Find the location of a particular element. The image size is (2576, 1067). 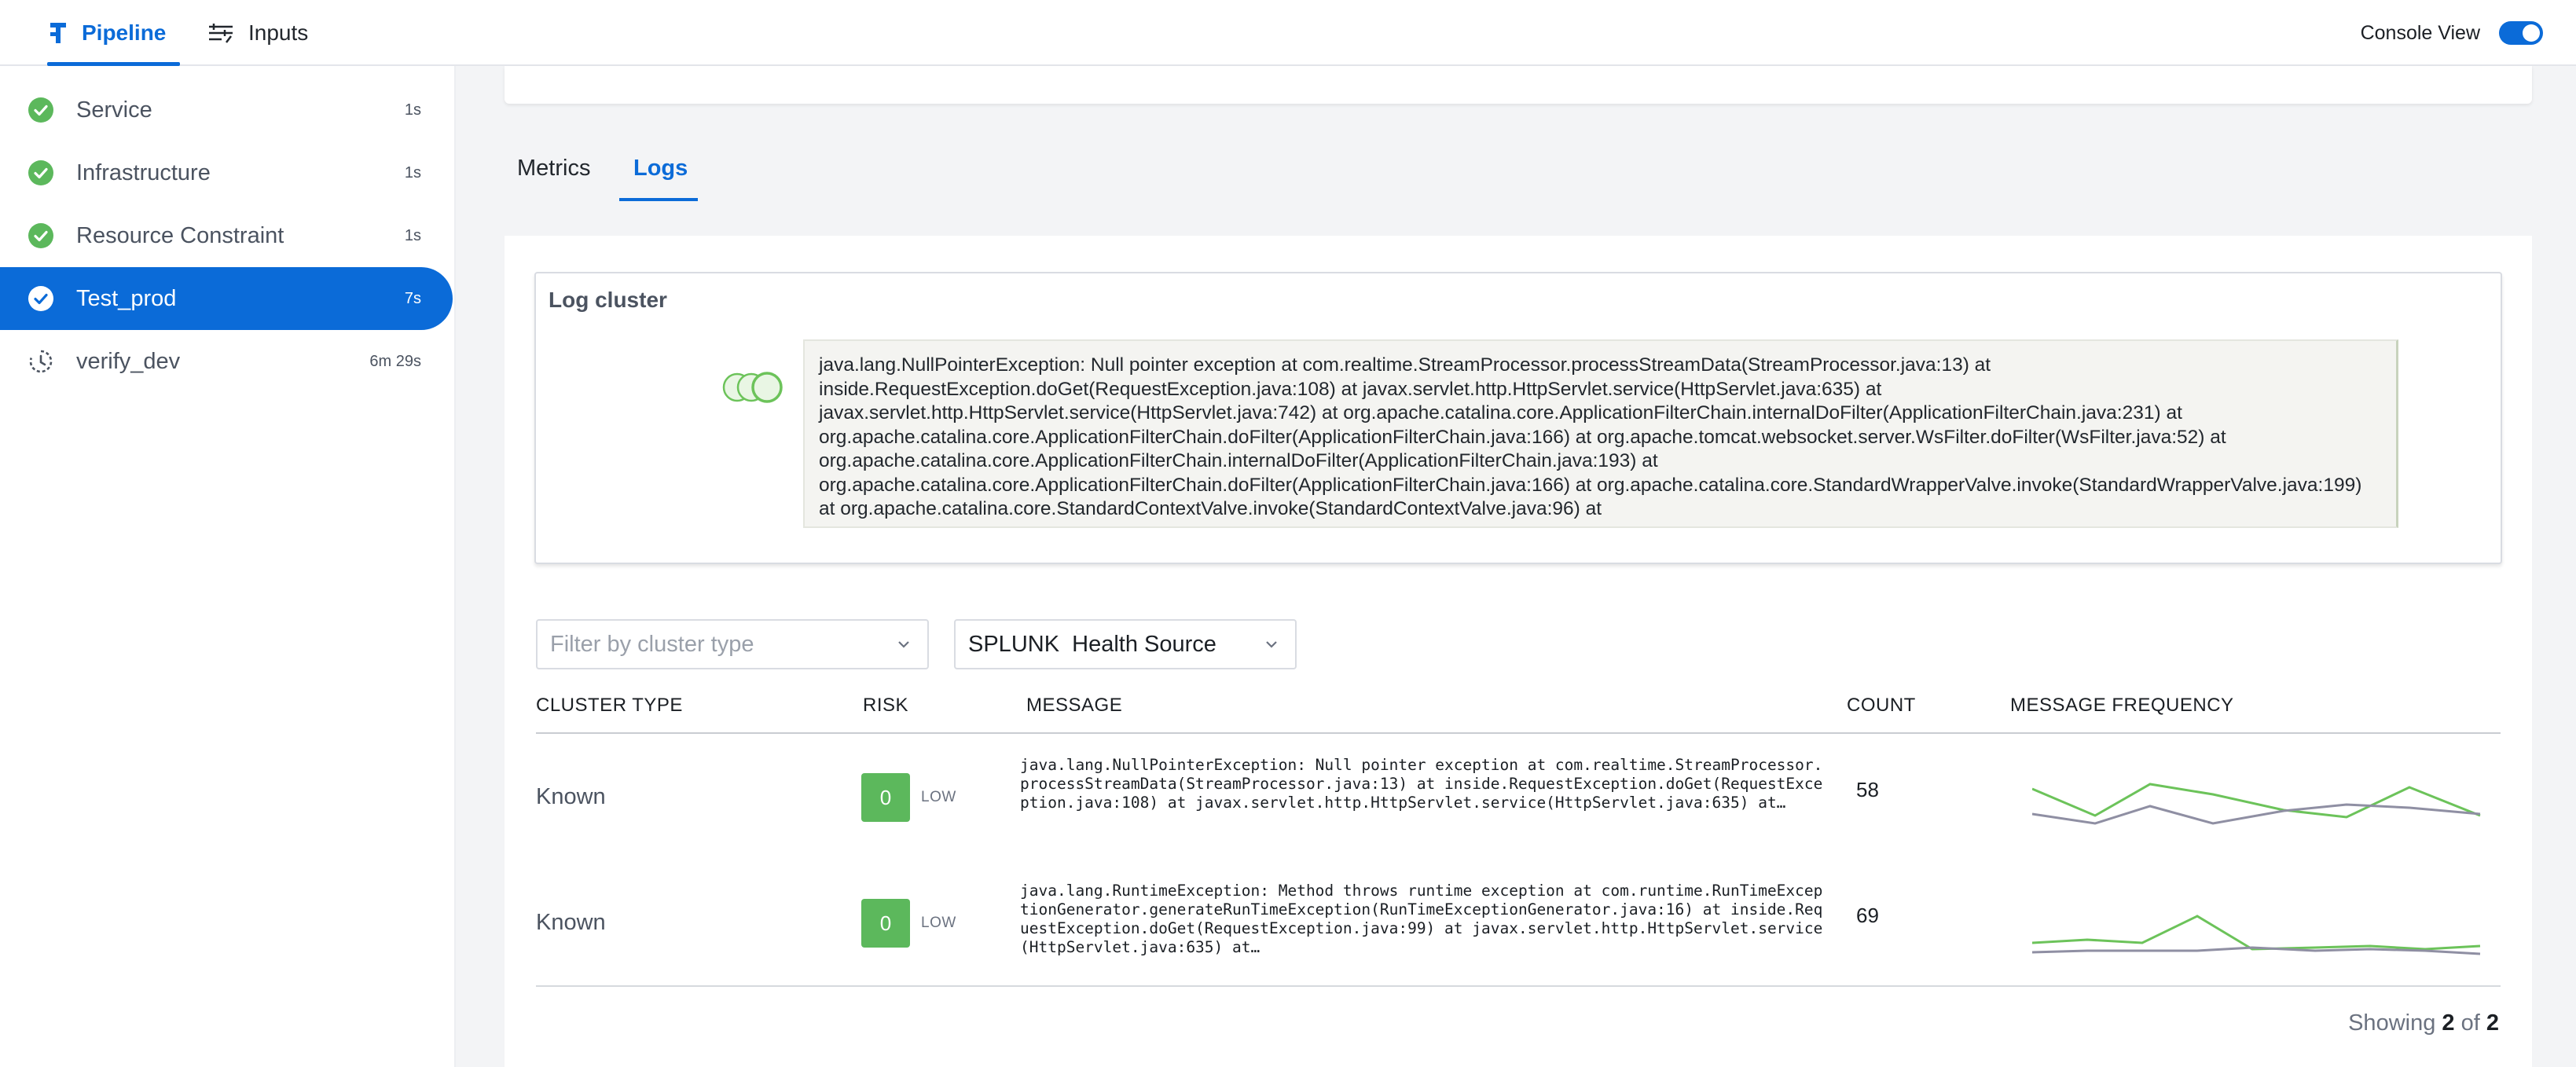

top-bar: Pipeline Inputs Console View is located at coordinates (1288, 33).